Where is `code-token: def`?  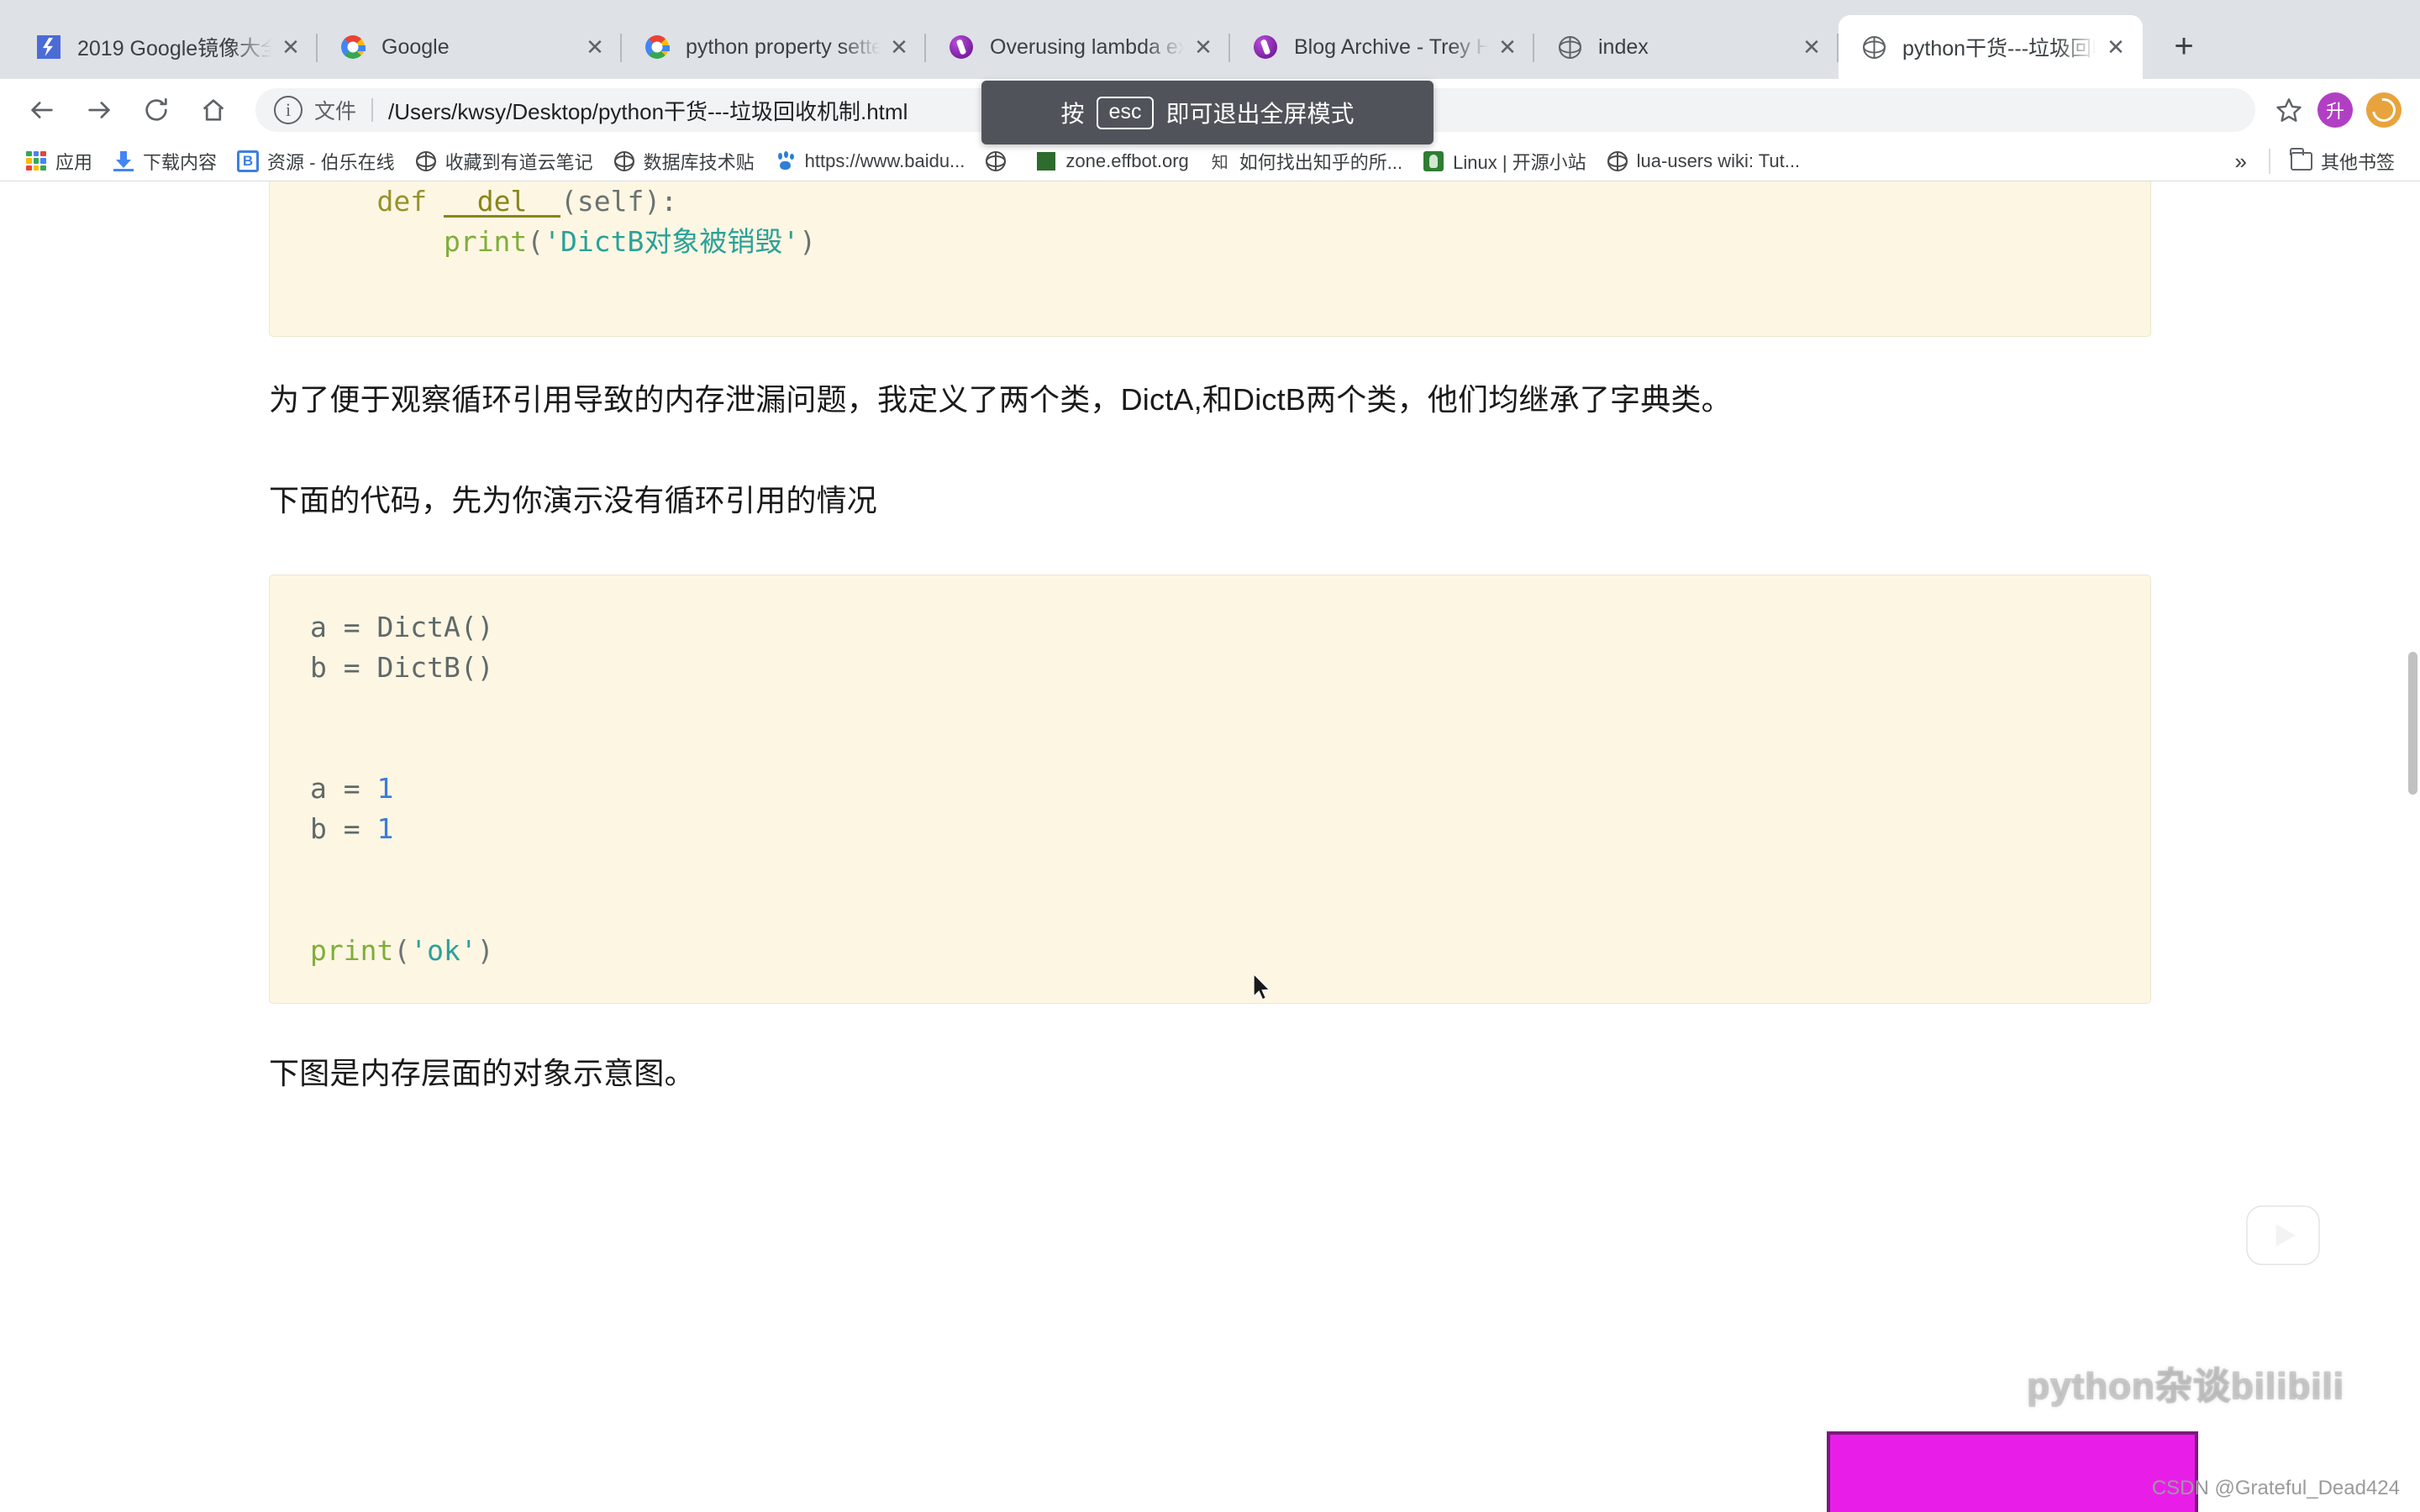 code-token: def is located at coordinates (410, 201).